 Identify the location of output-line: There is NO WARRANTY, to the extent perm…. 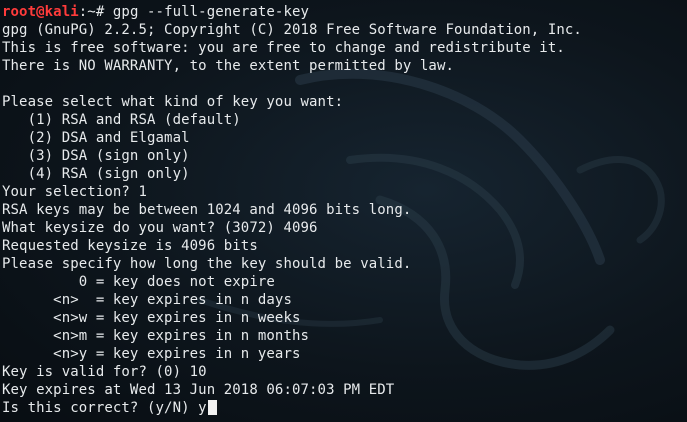
(228, 66).